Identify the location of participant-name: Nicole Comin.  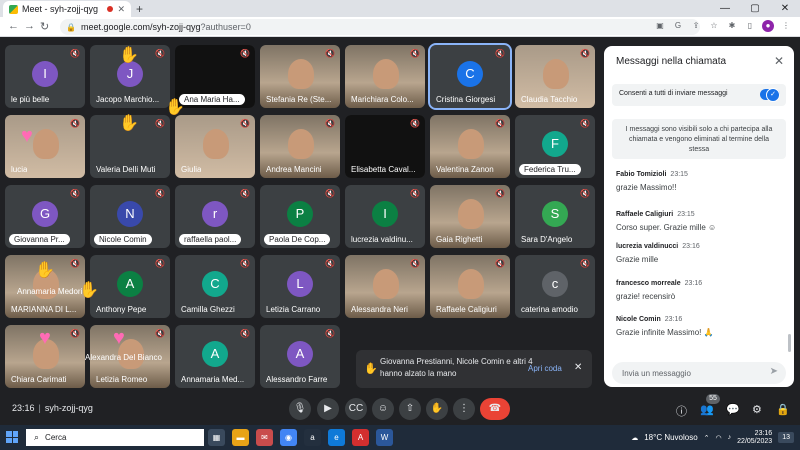
(123, 239).